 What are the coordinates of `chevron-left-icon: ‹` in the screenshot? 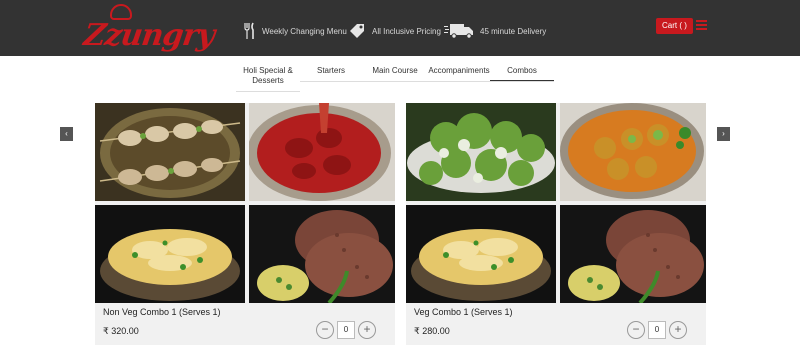 It's located at (66, 133).